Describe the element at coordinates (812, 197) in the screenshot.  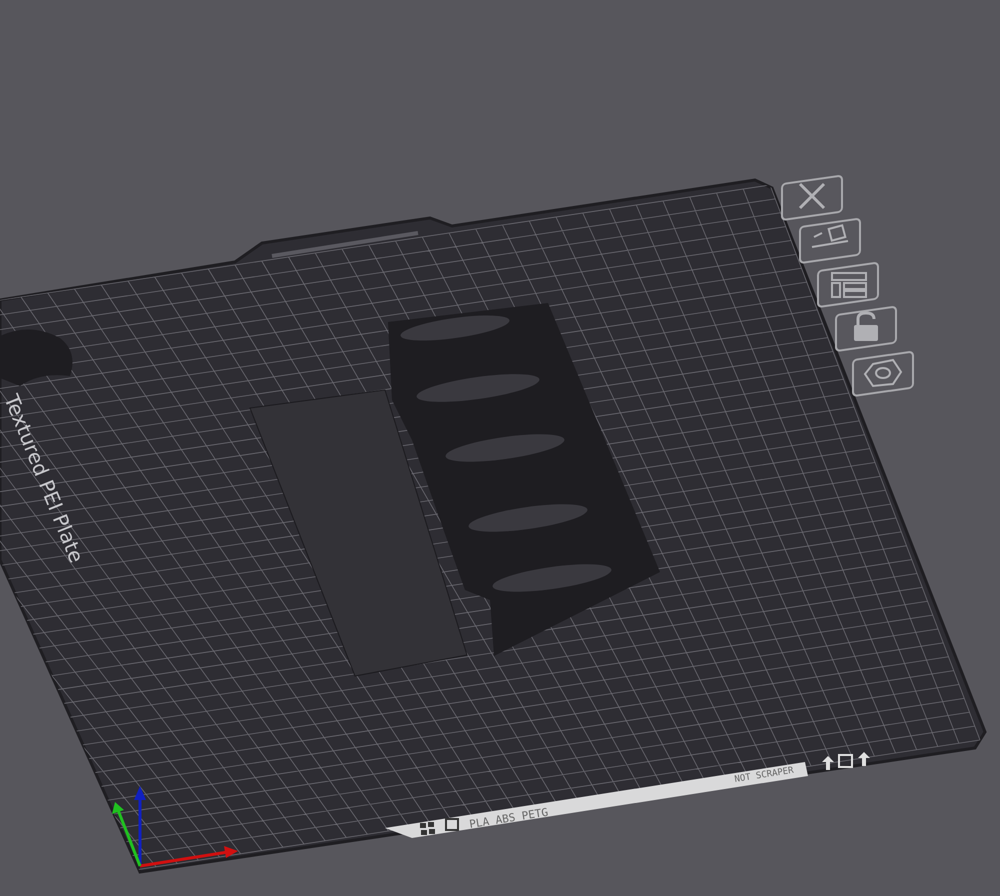
I see `close-button` at that location.